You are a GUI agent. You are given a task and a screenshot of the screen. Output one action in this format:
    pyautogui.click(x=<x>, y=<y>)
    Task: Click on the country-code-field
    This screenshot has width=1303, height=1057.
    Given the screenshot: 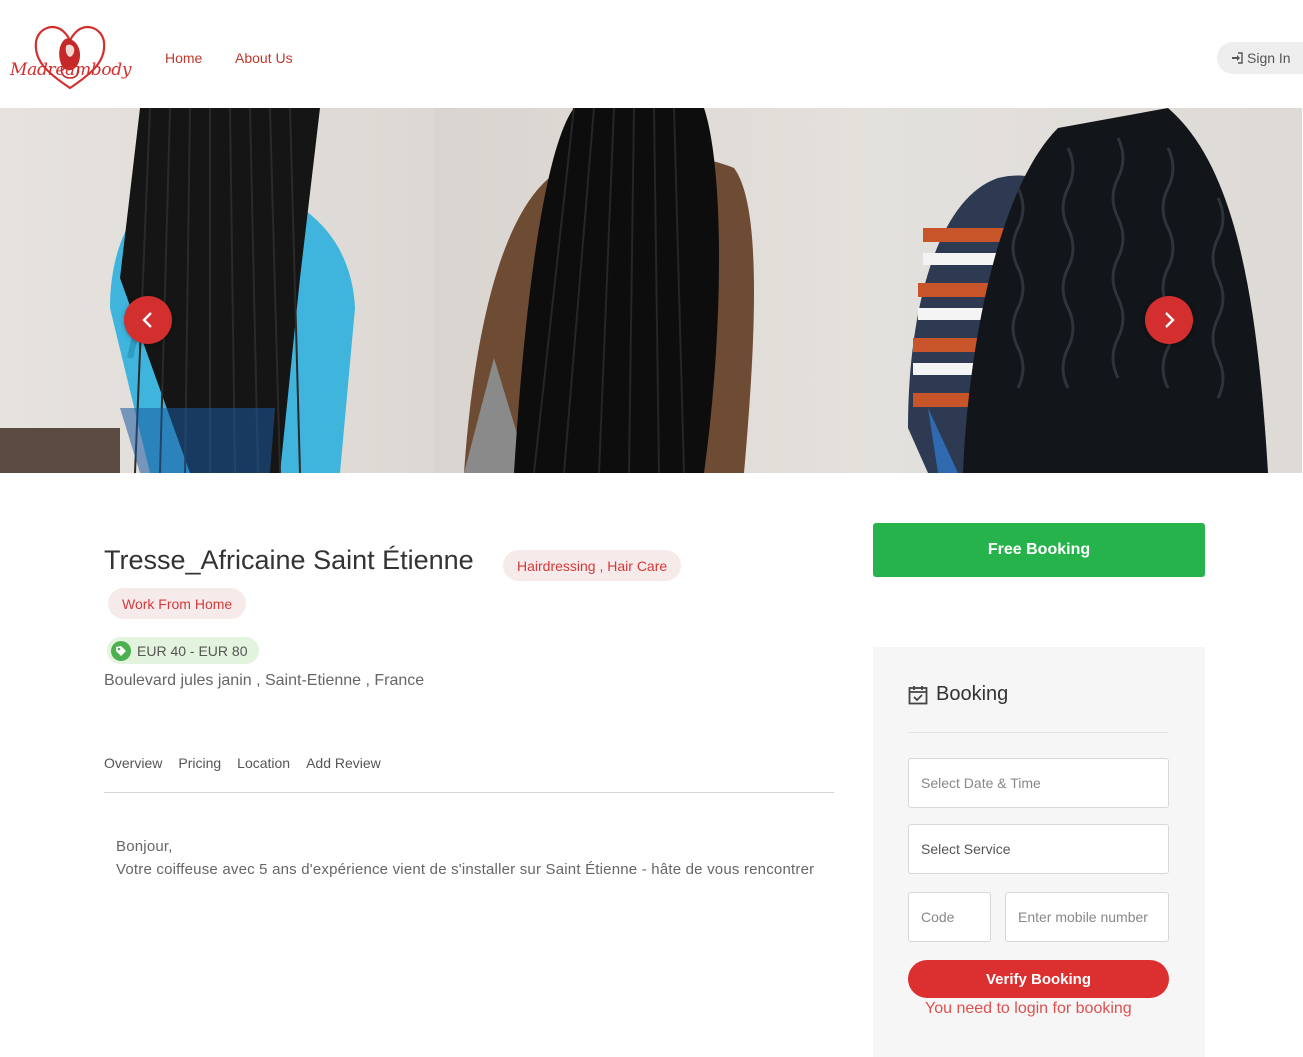 What is the action you would take?
    pyautogui.click(x=949, y=917)
    